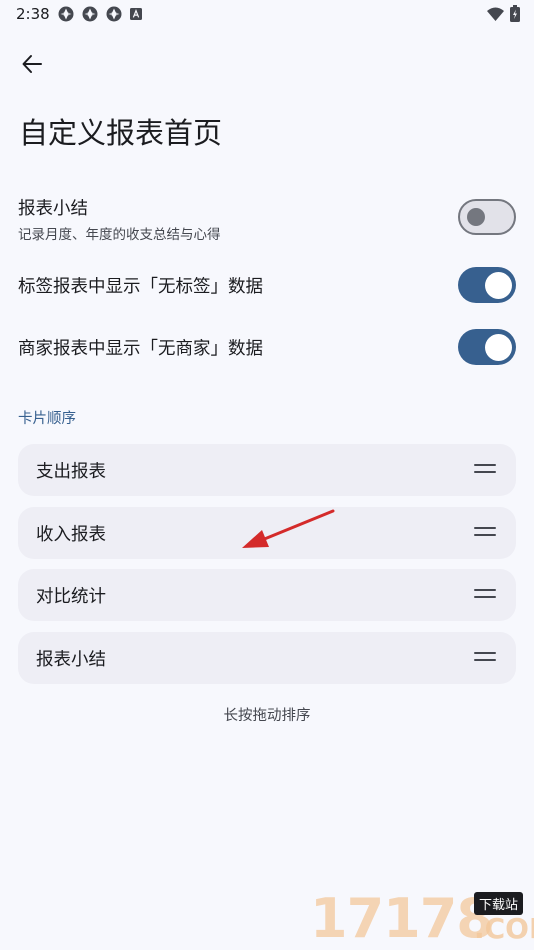  I want to click on arrow-left-icon, so click(32, 64).